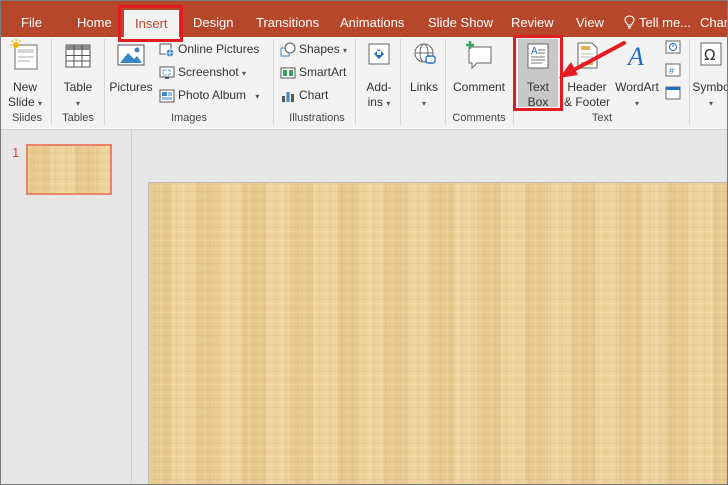  What do you see at coordinates (131, 67) in the screenshot?
I see `pictures-button: Pictures` at bounding box center [131, 67].